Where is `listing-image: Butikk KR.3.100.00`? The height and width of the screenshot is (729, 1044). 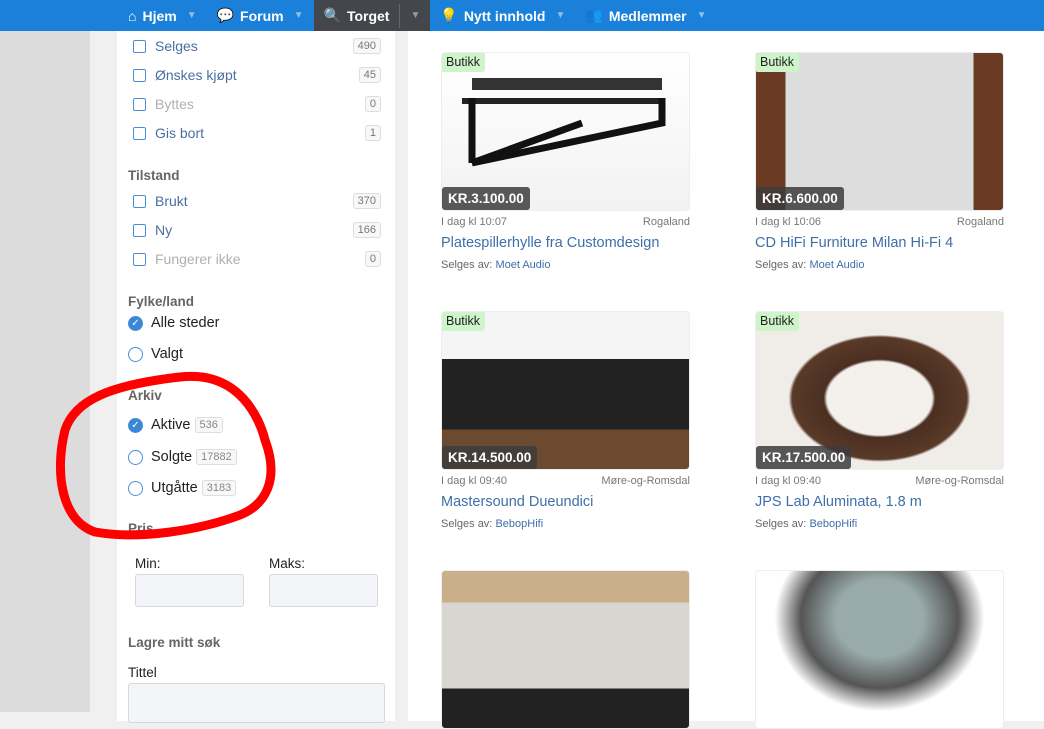 listing-image: Butikk KR.3.100.00 is located at coordinates (565, 131).